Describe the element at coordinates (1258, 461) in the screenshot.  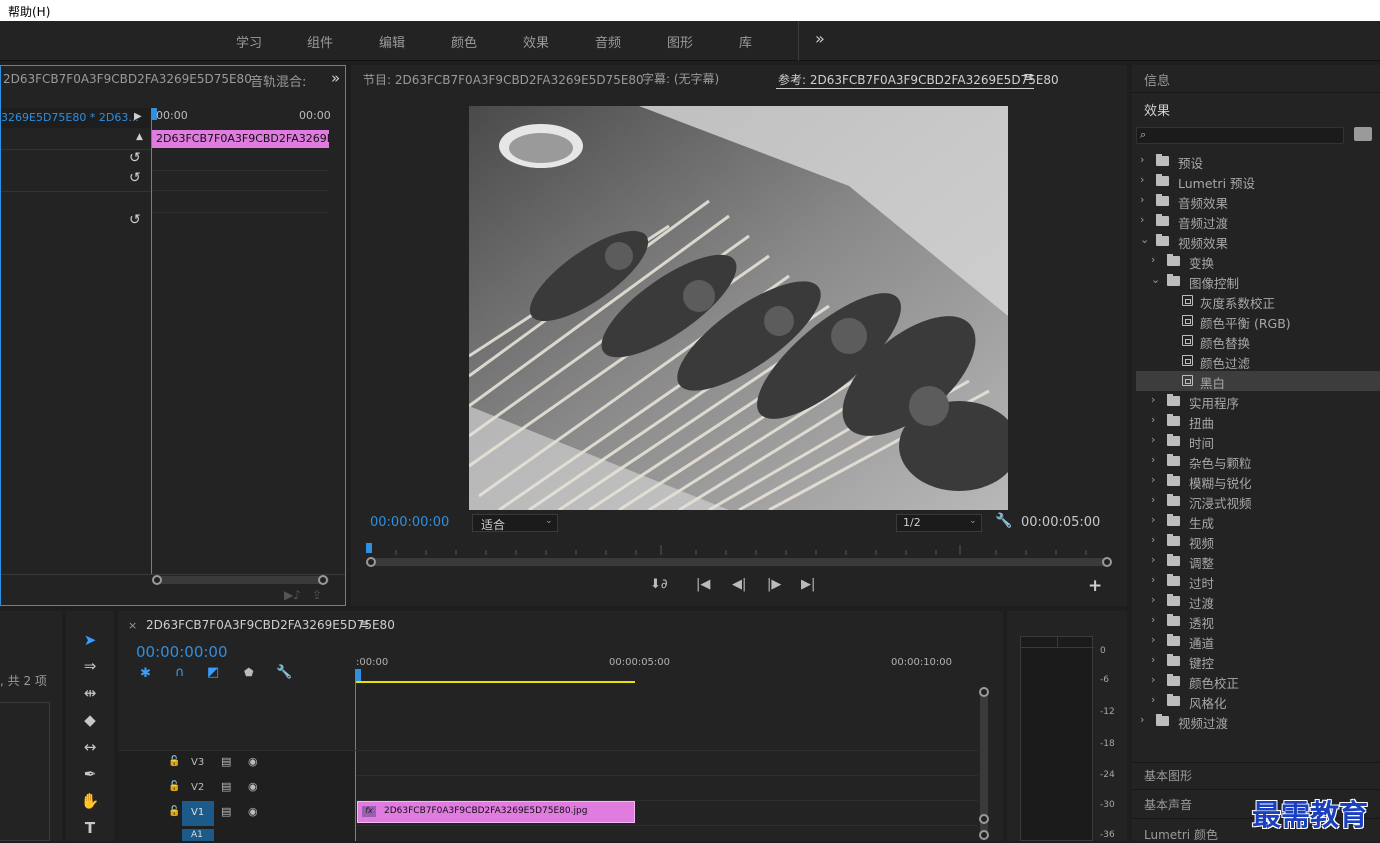
I see `effects-tree-item: › 杂色与颗粒` at that location.